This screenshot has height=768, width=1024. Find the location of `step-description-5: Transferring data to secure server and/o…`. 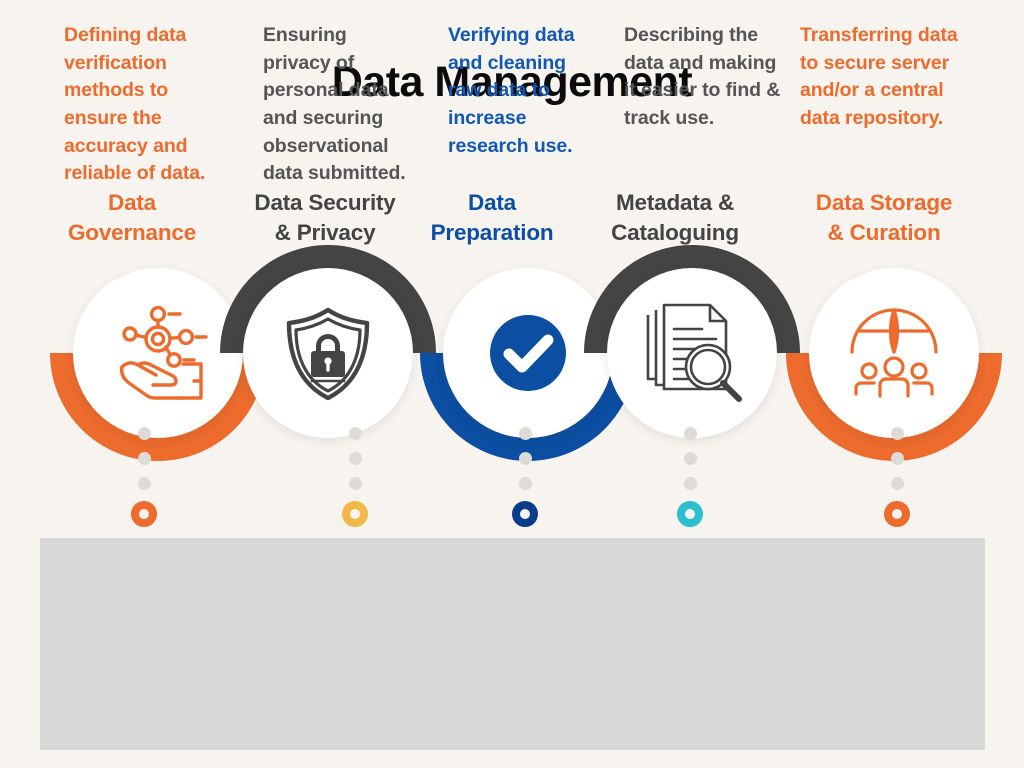

step-description-5: Transferring data to secure server and/o… is located at coordinates (879, 77).